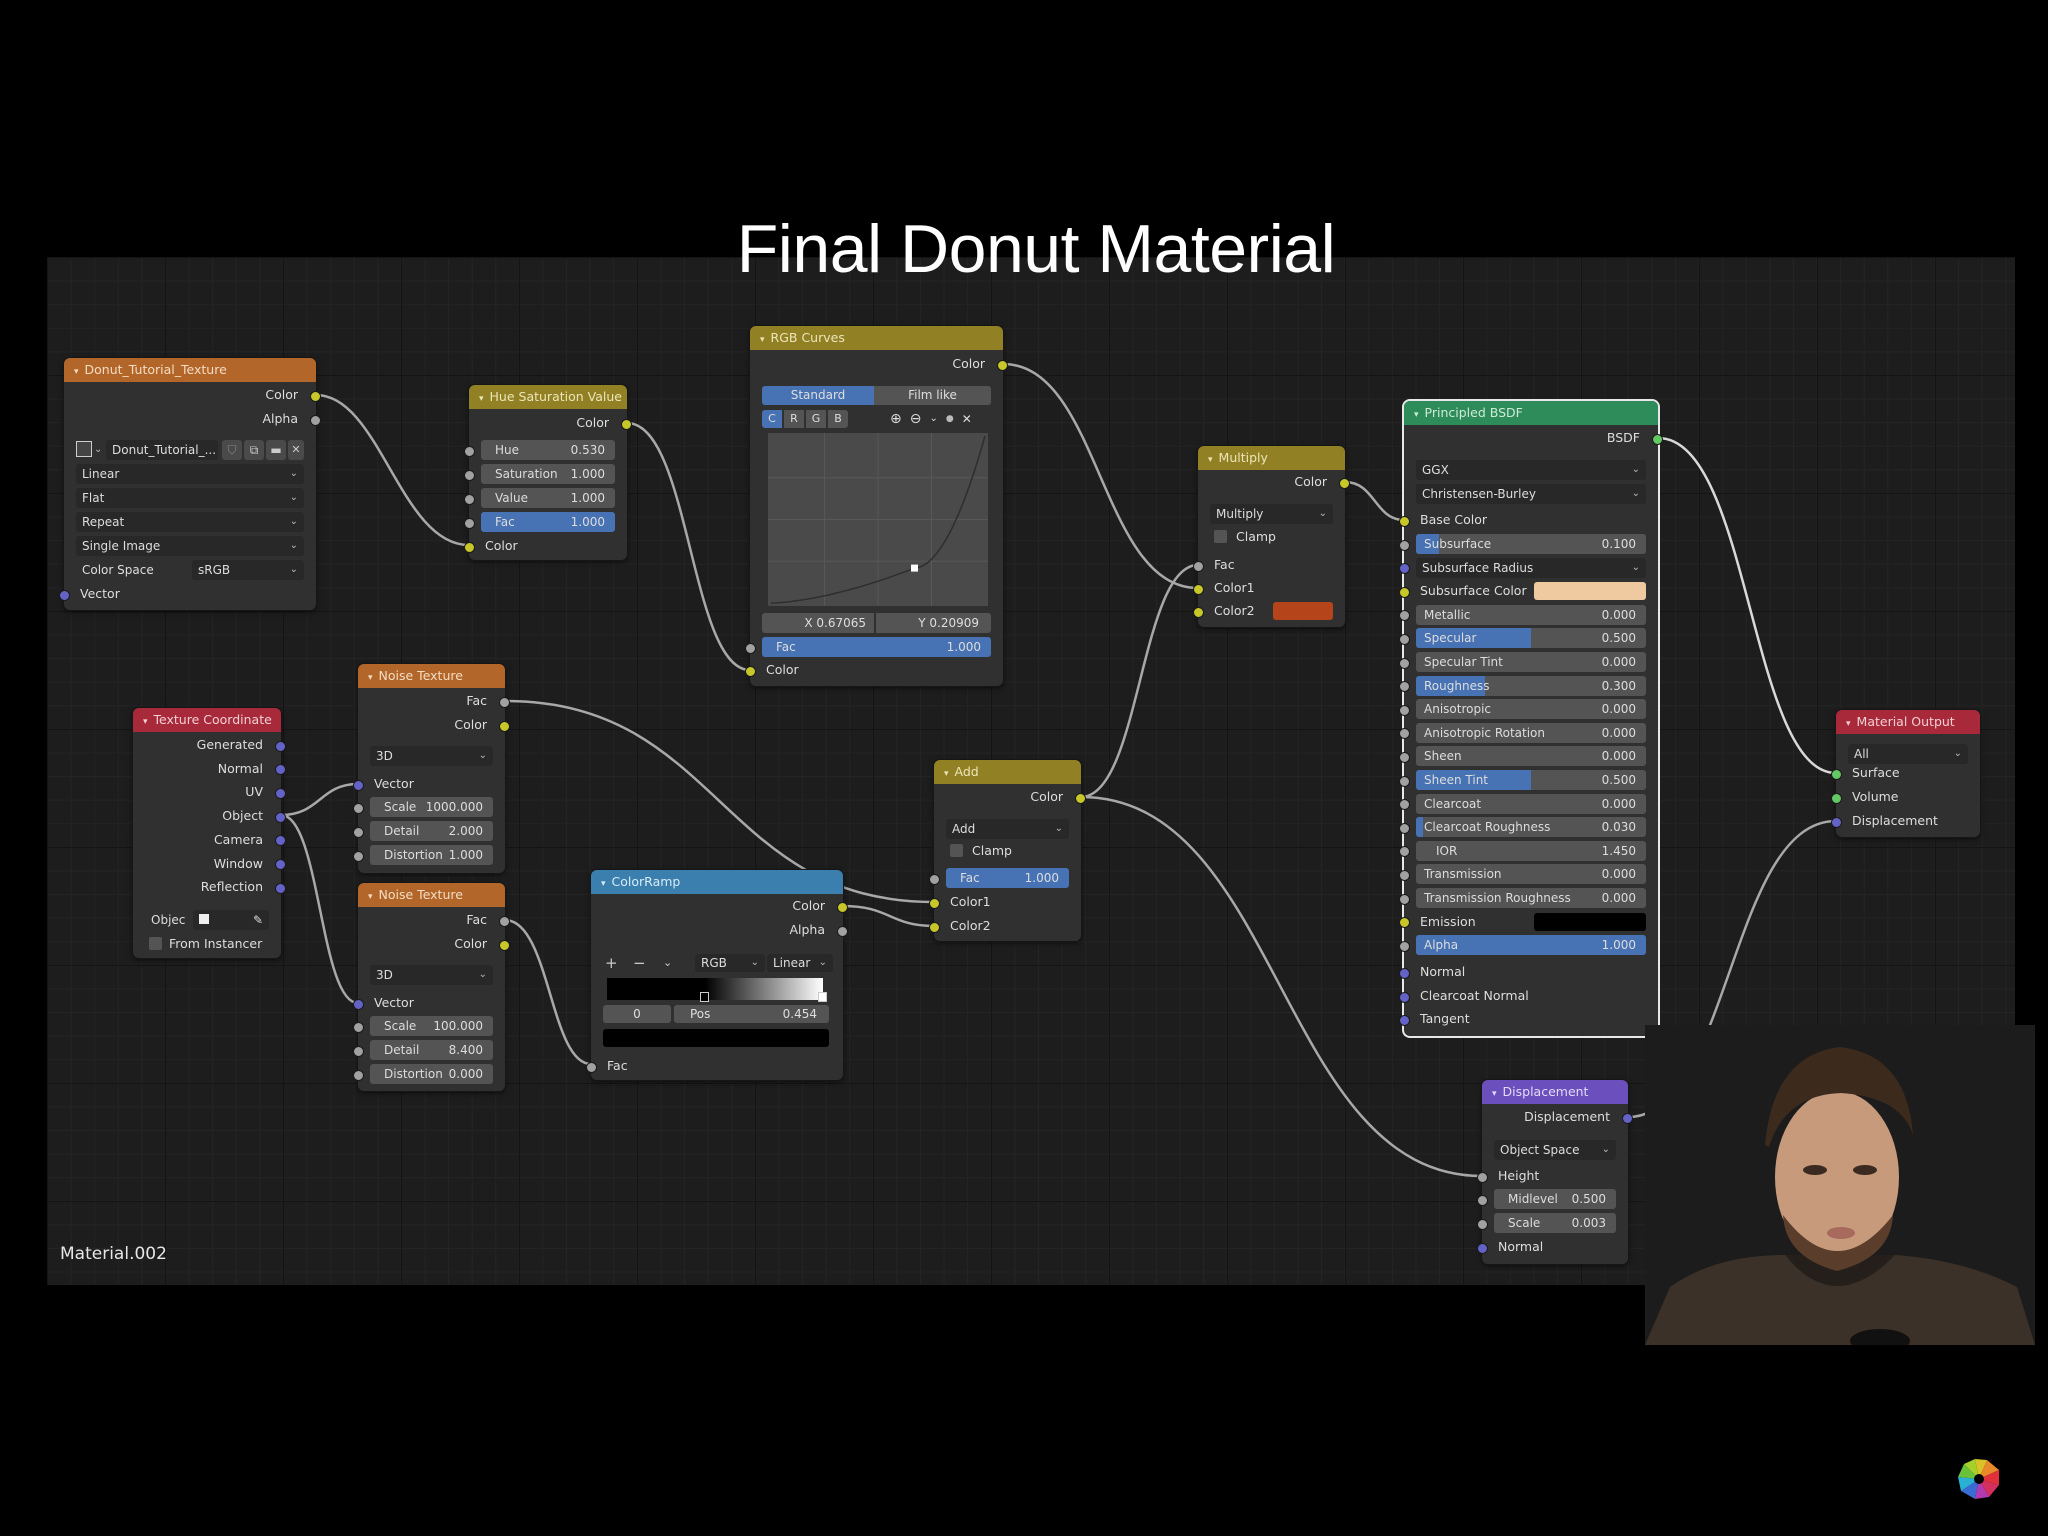  I want to click on node-header: ▾ RGB Curves, so click(876, 338).